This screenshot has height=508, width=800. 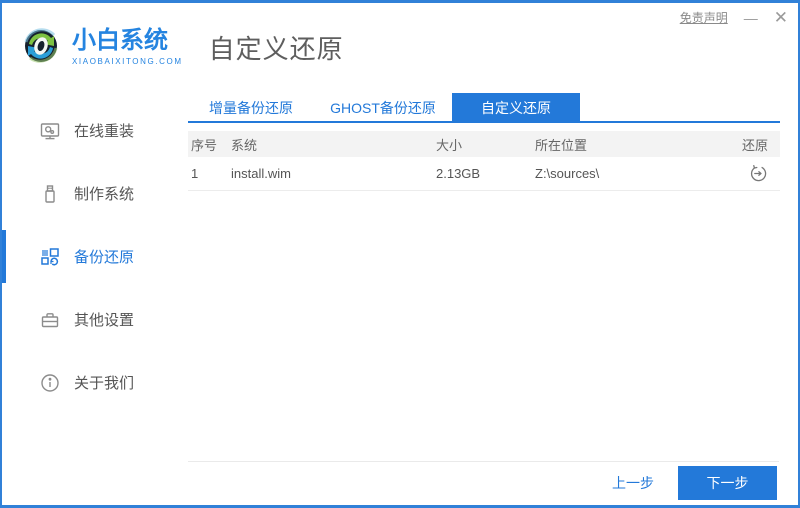 I want to click on logo-text: 小白系统 XIAOBAIXITONG.COM, so click(x=127, y=46).